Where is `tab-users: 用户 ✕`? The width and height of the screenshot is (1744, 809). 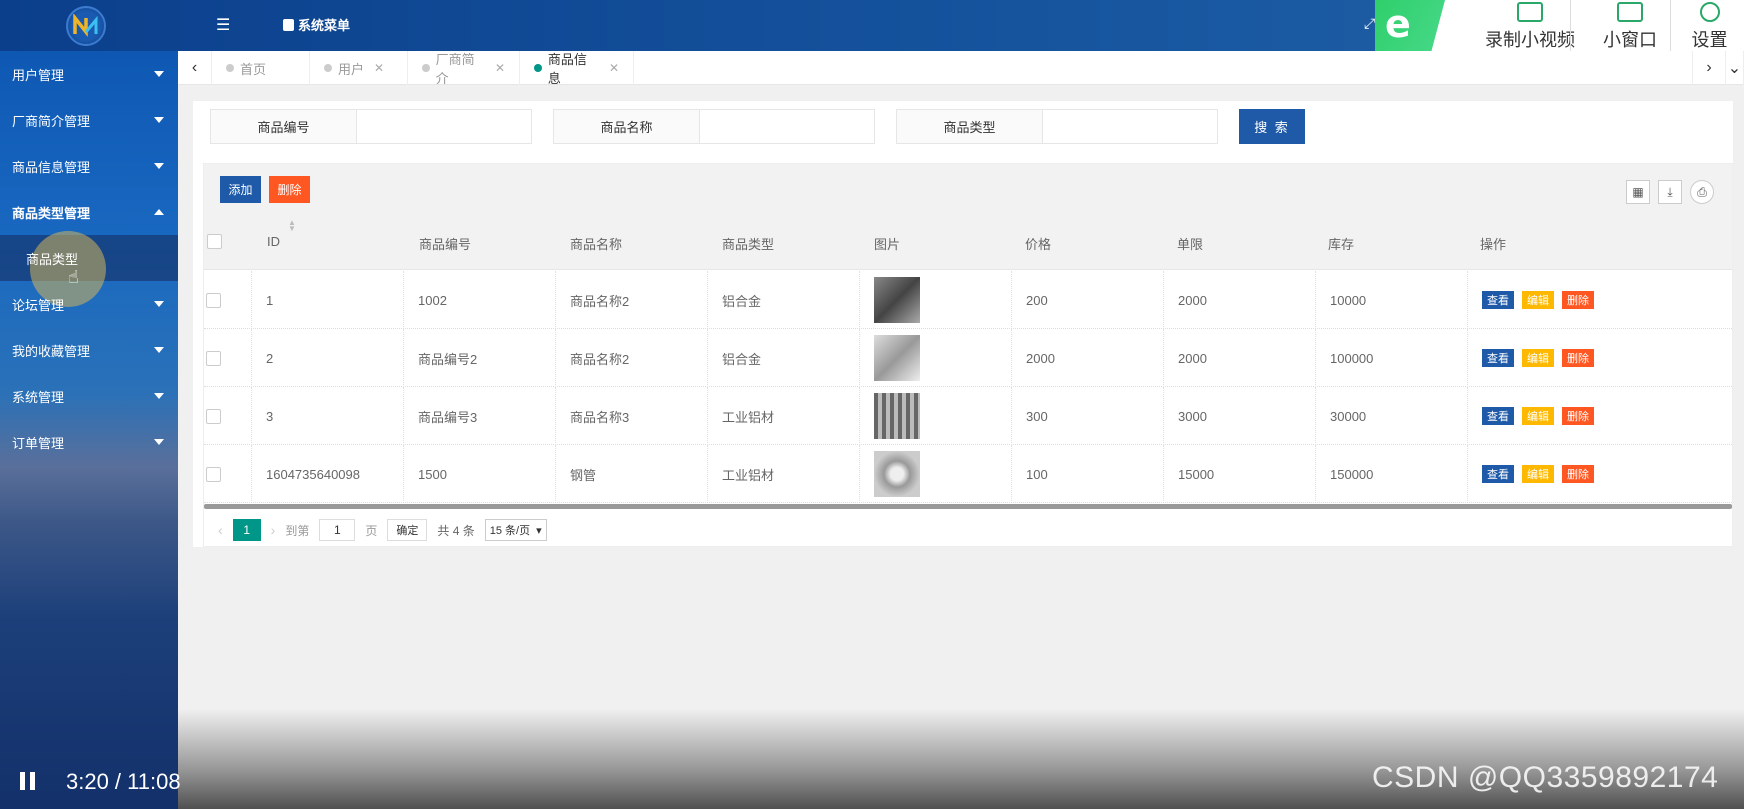 tab-users: 用户 ✕ is located at coordinates (359, 68).